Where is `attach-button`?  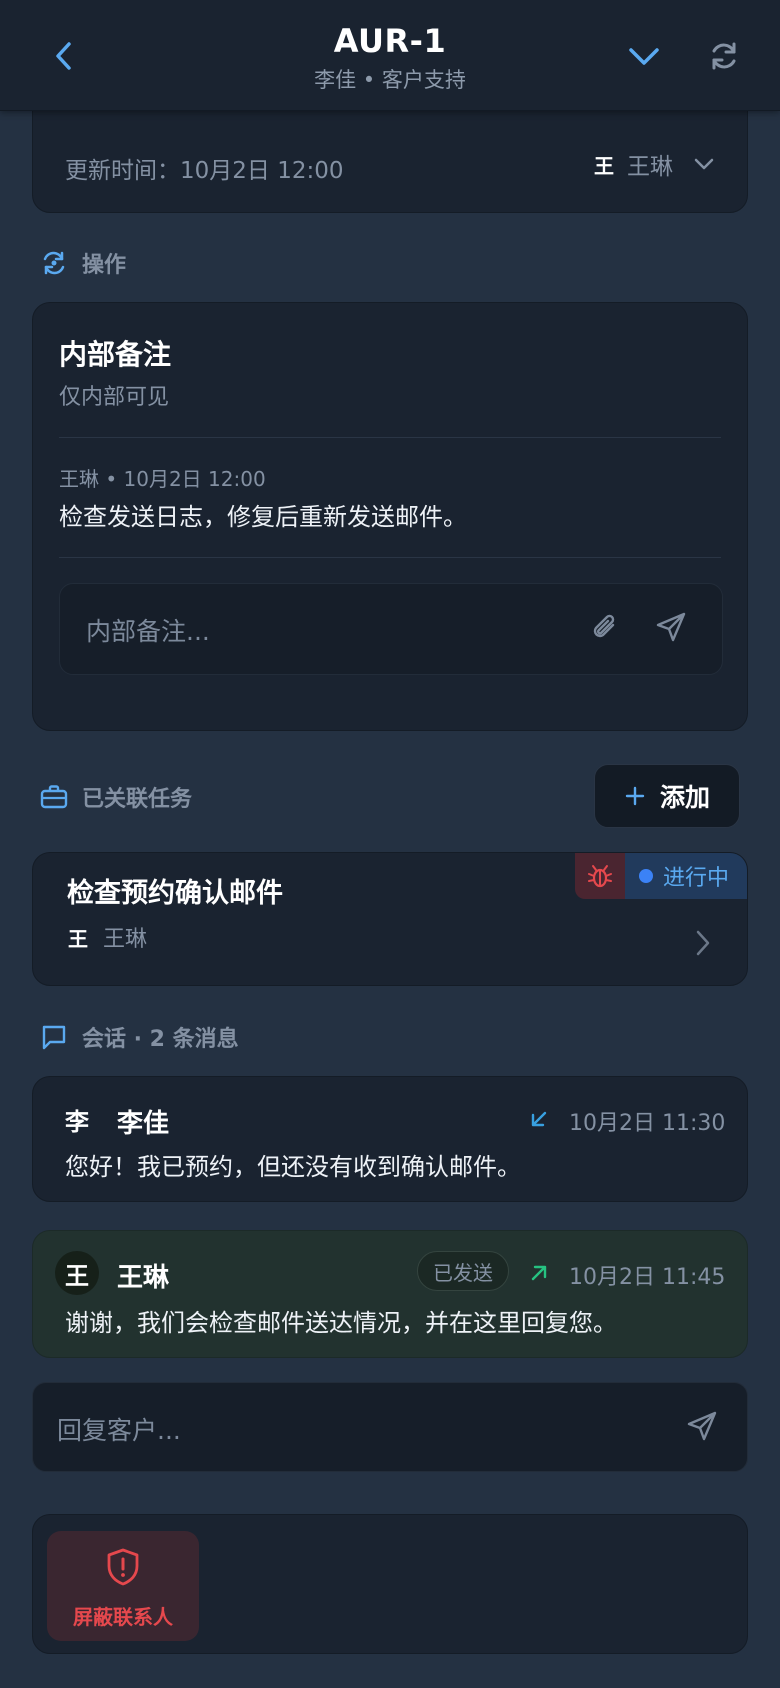
attach-button is located at coordinates (608, 630).